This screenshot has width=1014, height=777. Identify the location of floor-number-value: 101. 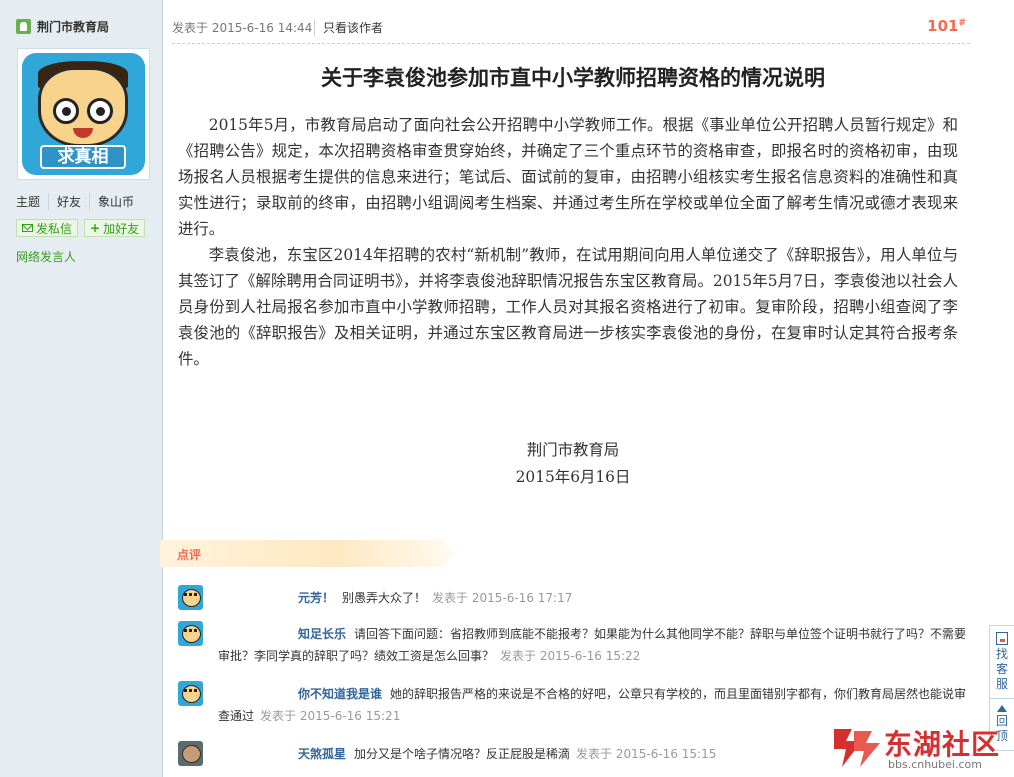
(943, 26).